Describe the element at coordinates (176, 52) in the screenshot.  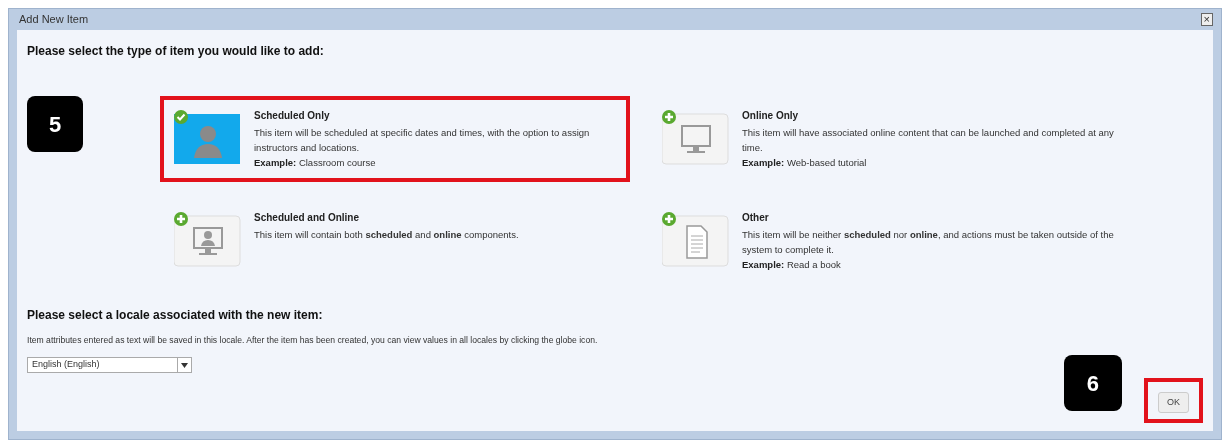
I see `section-heading: Please select the type of item you would like to add:` at that location.